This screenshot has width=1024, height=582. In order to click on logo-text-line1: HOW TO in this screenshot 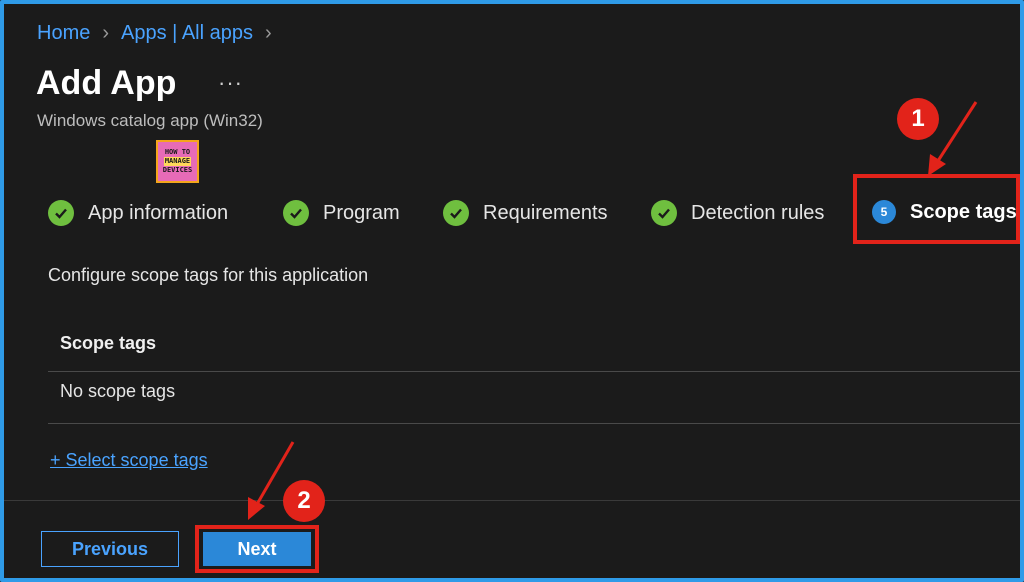, I will do `click(177, 152)`.